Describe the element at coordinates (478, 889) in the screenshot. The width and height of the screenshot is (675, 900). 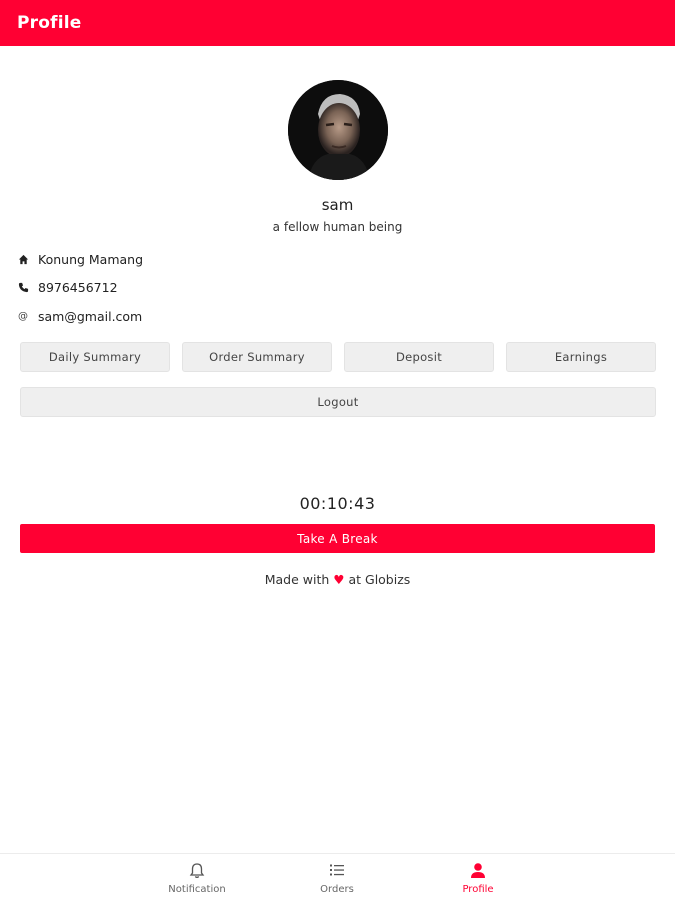
I see `nav-label-profile: Profile` at that location.